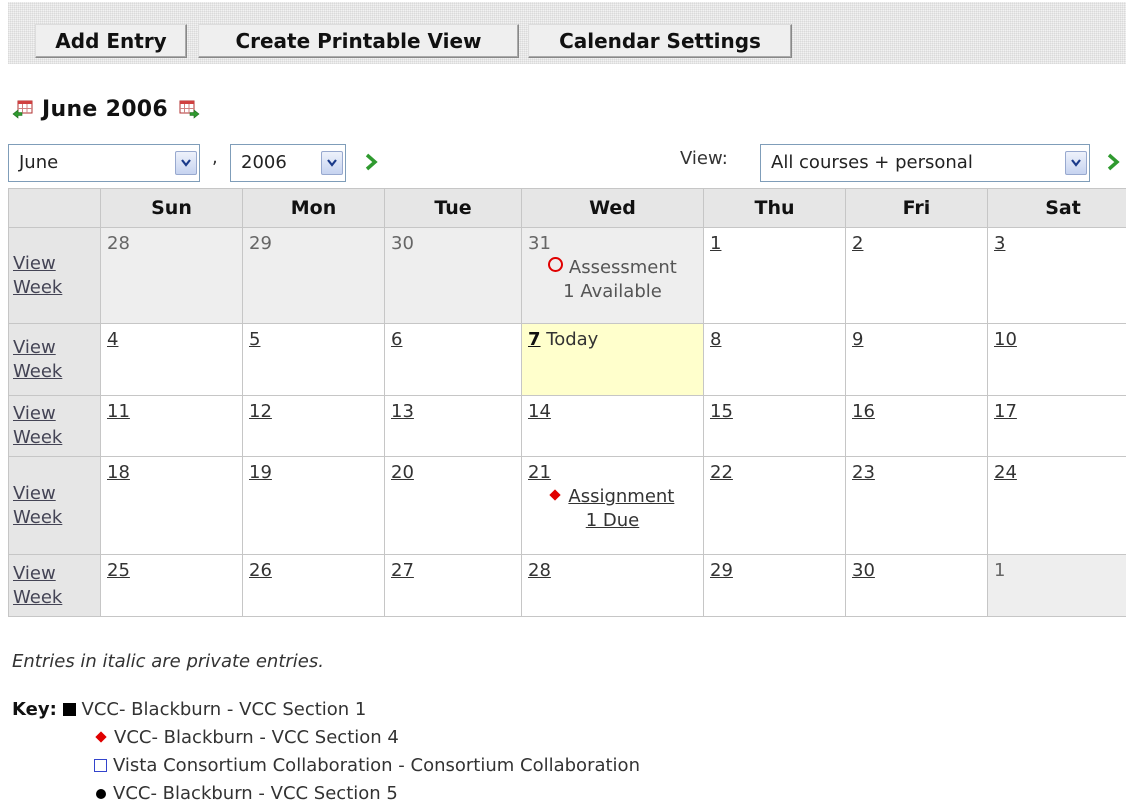 Image resolution: width=1126 pixels, height=808 pixels. What do you see at coordinates (721, 472) in the screenshot?
I see `day-link: 22` at bounding box center [721, 472].